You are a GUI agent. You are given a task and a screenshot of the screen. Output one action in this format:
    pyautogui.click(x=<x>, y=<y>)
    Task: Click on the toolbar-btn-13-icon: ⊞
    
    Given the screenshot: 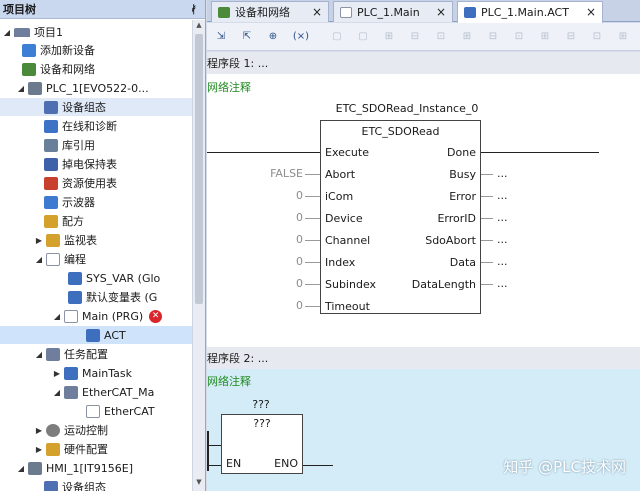 What is the action you would take?
    pyautogui.click(x=545, y=37)
    